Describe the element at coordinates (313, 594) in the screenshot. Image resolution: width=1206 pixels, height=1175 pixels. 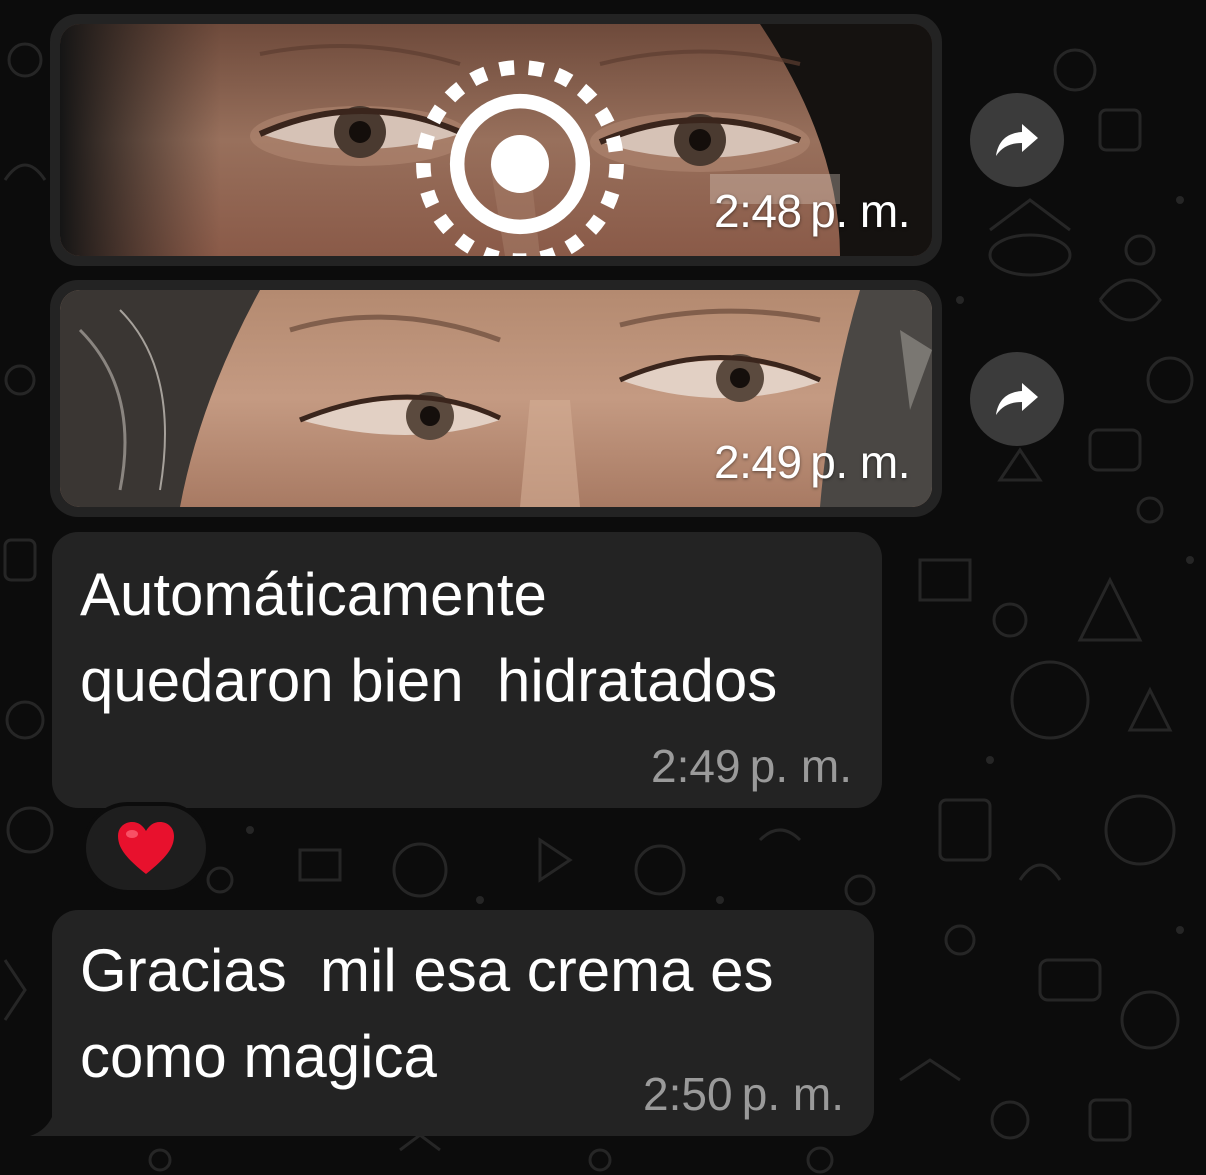
I see `message-text-line: Automáticamente` at that location.